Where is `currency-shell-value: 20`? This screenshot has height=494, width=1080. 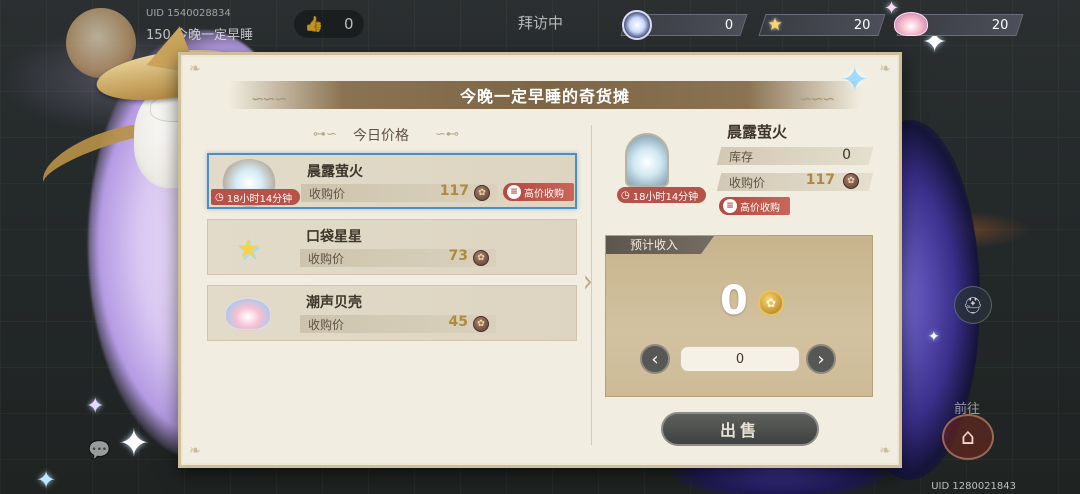
currency-shell-value: 20 is located at coordinates (1000, 25).